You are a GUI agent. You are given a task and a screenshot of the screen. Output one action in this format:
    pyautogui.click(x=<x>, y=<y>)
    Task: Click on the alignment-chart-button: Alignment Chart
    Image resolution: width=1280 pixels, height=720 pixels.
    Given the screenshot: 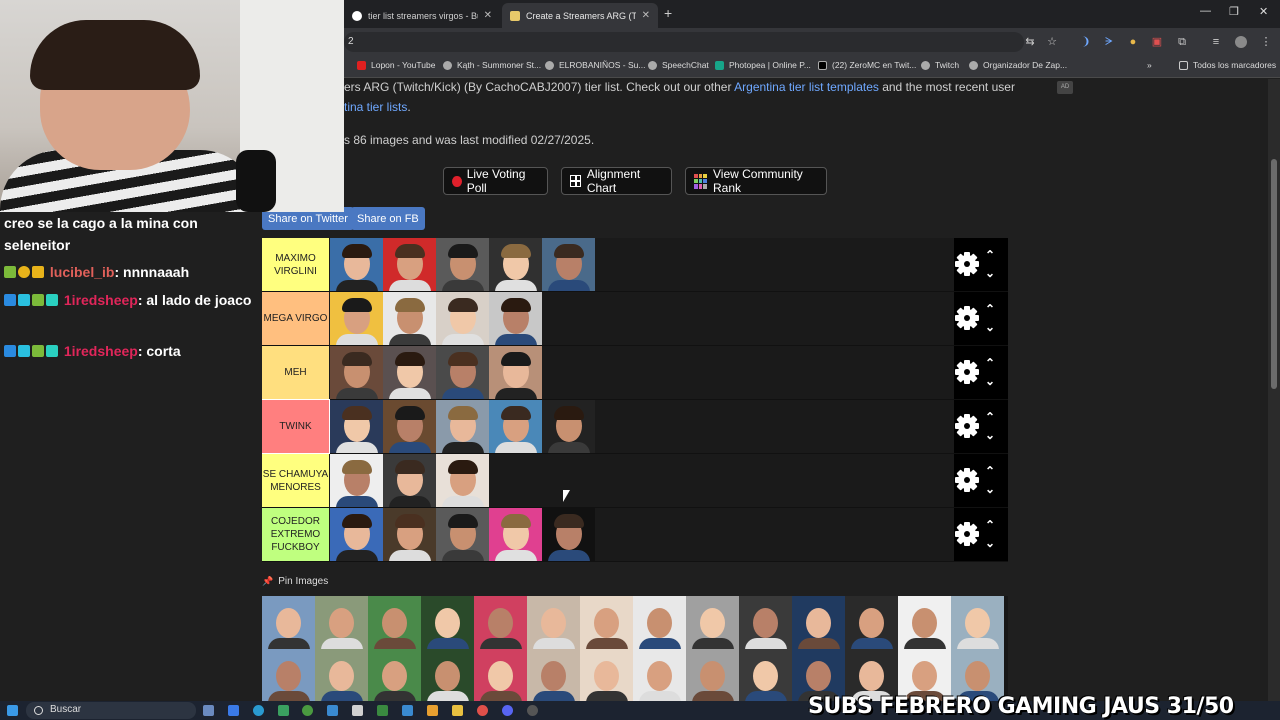 What is the action you would take?
    pyautogui.click(x=616, y=181)
    